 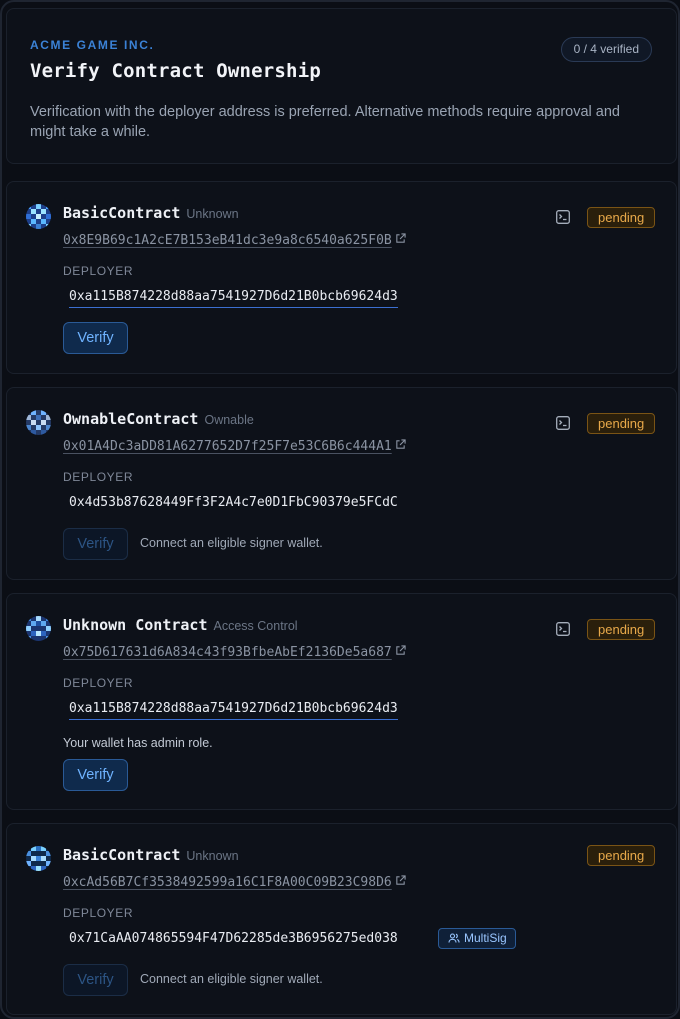 I want to click on admin-role-note: Your wallet has admin role., so click(x=138, y=743).